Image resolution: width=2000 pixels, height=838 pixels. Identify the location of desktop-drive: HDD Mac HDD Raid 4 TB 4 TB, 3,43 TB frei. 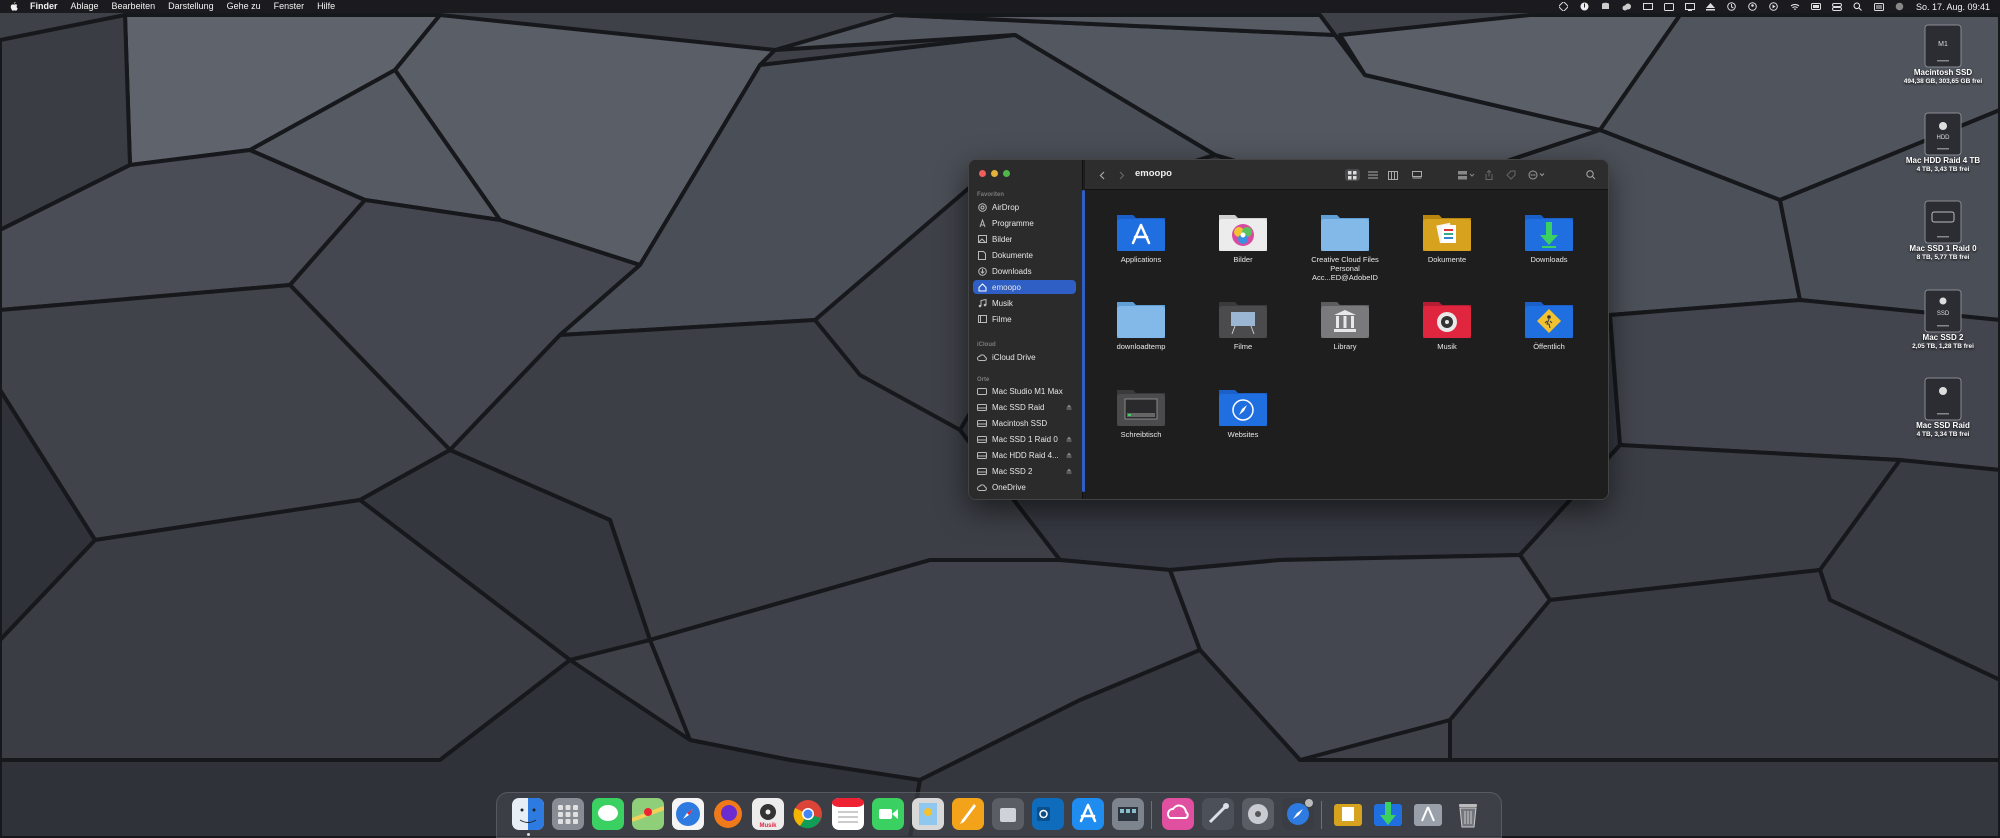
(1943, 143).